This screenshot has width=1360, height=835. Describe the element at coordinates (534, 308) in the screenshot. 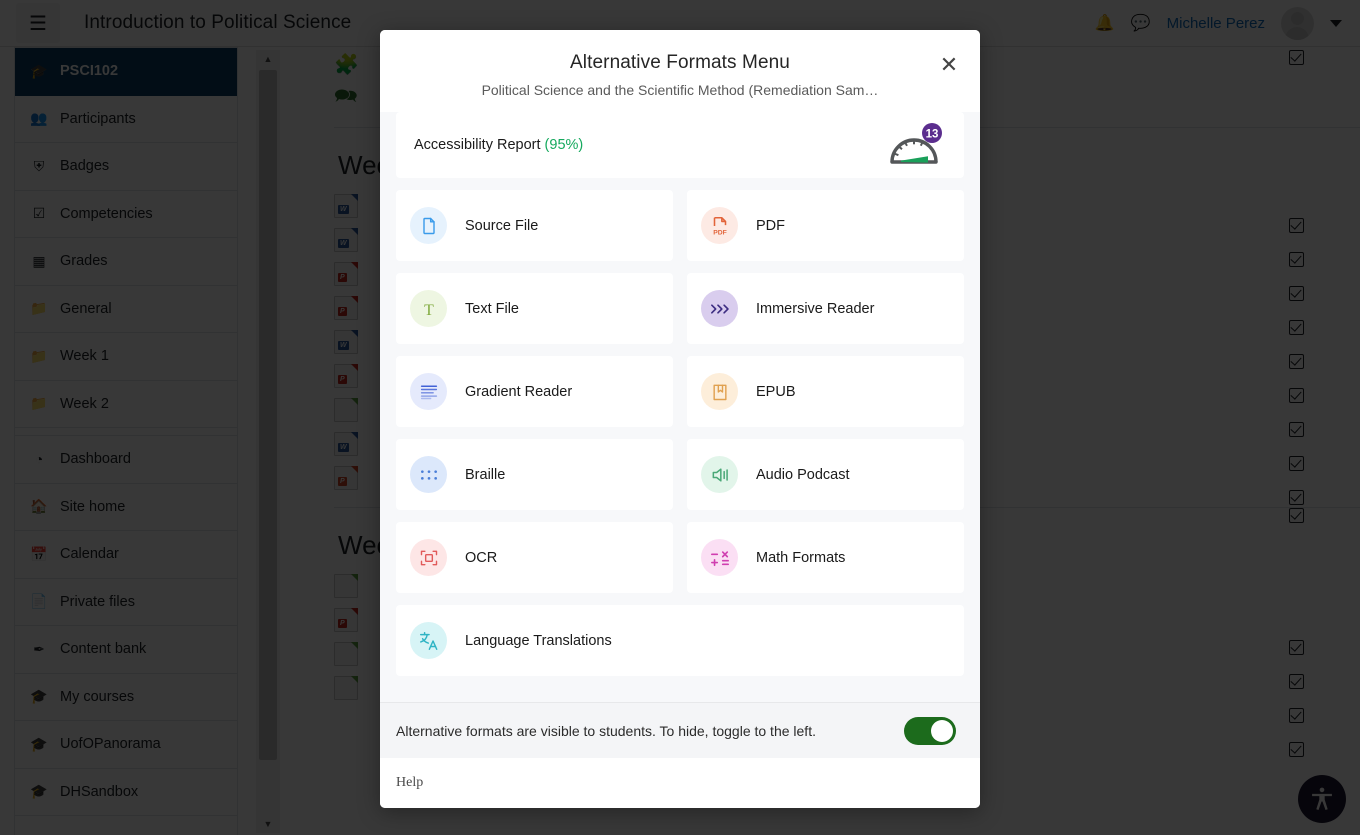

I see `format-item-text-file: T Text File` at that location.